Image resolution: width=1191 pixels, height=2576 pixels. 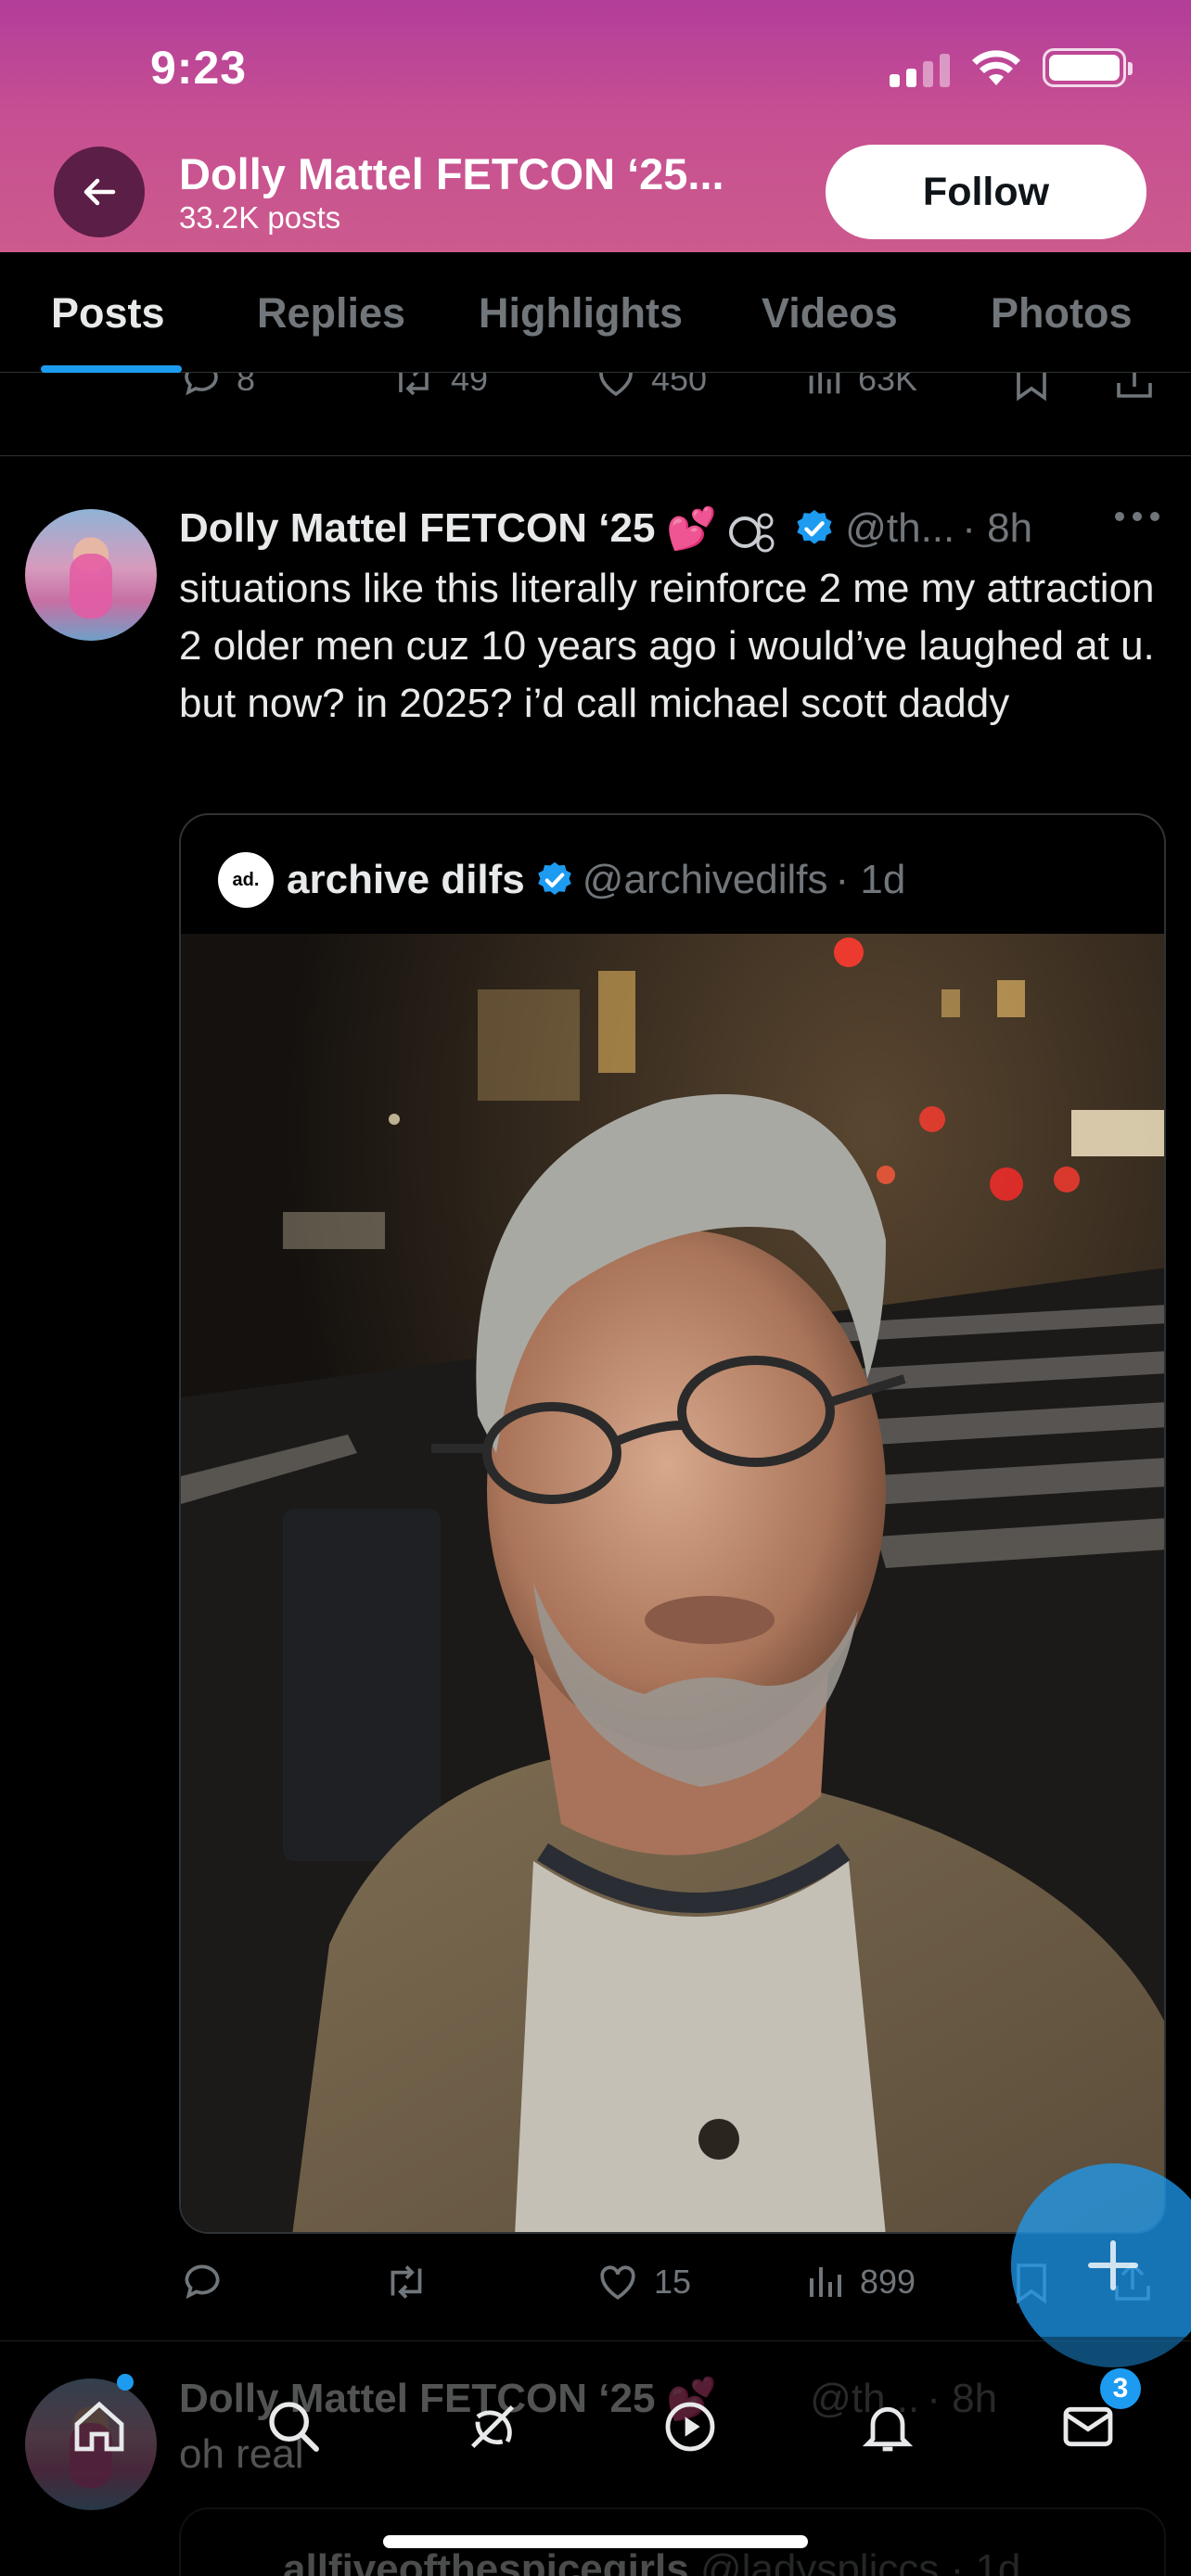 What do you see at coordinates (247, 385) in the screenshot?
I see `prev-reply-count: 8` at bounding box center [247, 385].